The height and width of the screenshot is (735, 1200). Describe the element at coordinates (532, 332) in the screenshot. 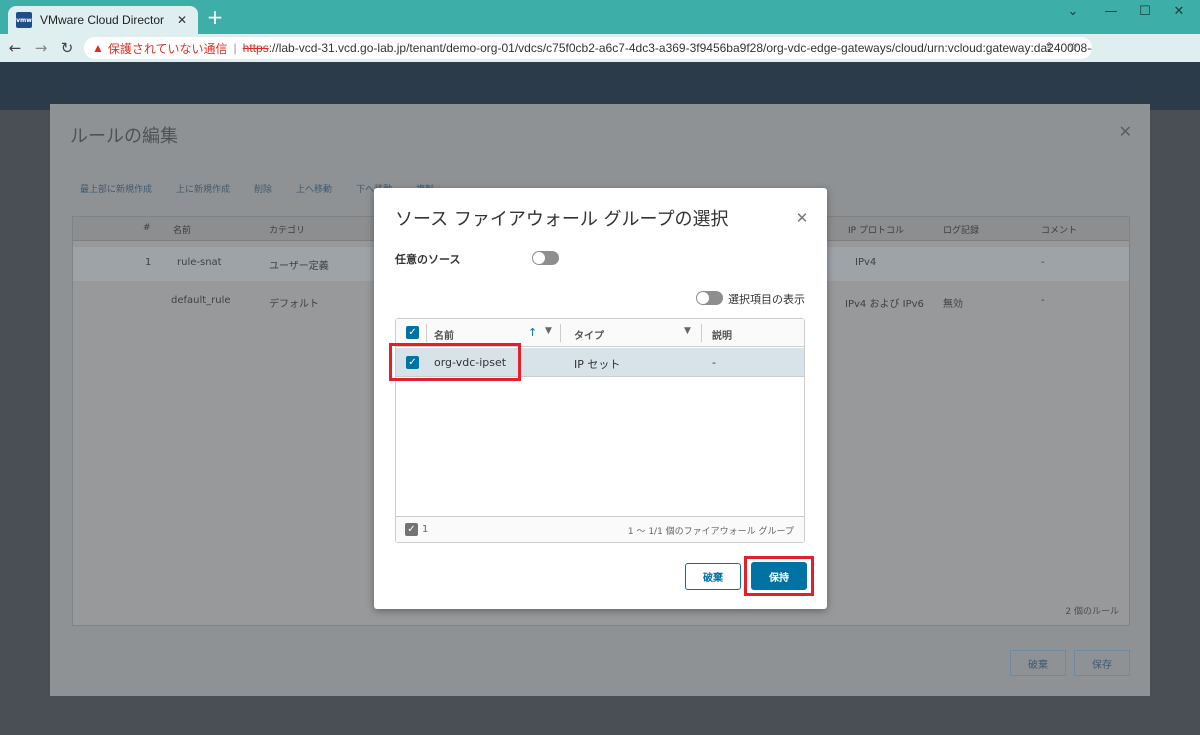

I see `sort-ascending-icon: ↑` at that location.